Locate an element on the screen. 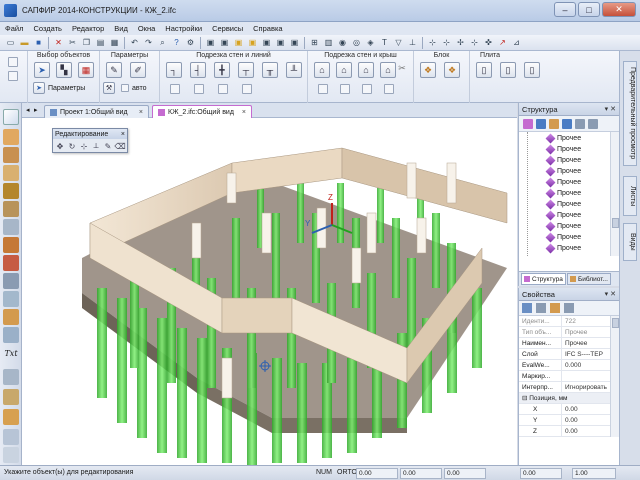 The width and height of the screenshot is (640, 480). snap-center-icon: ⊹ is located at coordinates (474, 42).